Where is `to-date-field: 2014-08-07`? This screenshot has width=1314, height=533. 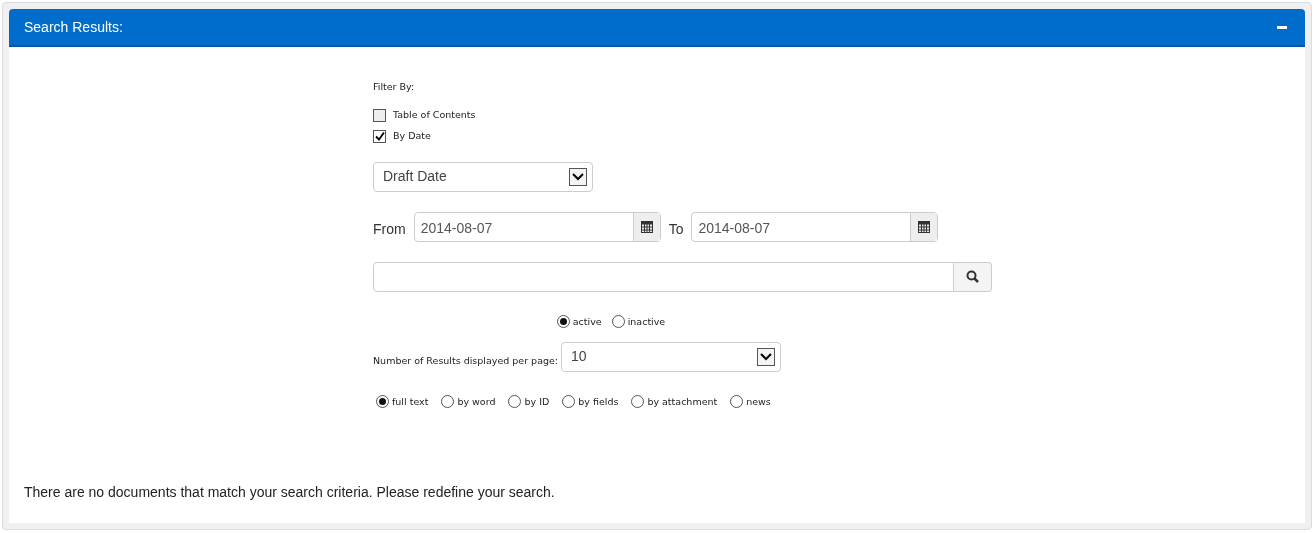 to-date-field: 2014-08-07 is located at coordinates (815, 226).